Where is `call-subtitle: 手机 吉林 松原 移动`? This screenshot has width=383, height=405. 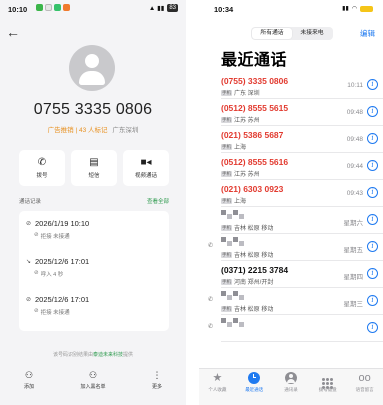 call-subtitle: 手机 吉林 松原 移动 is located at coordinates (247, 227).